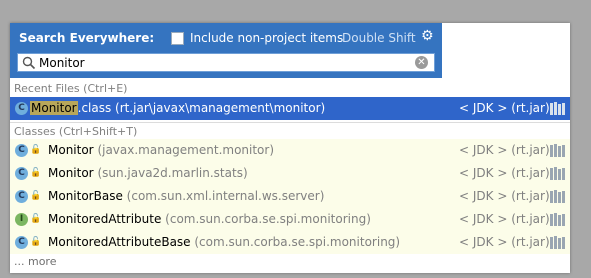 The image size is (591, 278). Describe the element at coordinates (21, 219) in the screenshot. I see `interface-icon: I` at that location.